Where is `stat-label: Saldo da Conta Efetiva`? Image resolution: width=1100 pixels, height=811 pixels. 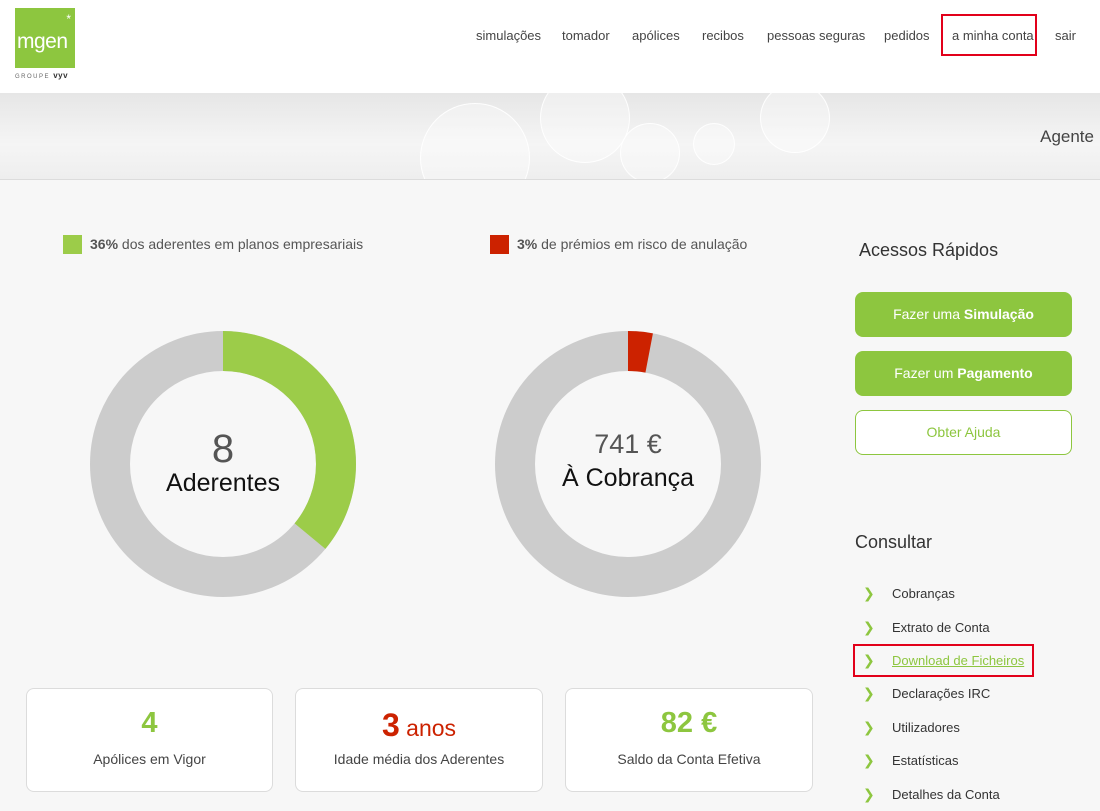
stat-label: Saldo da Conta Efetiva is located at coordinates (689, 759).